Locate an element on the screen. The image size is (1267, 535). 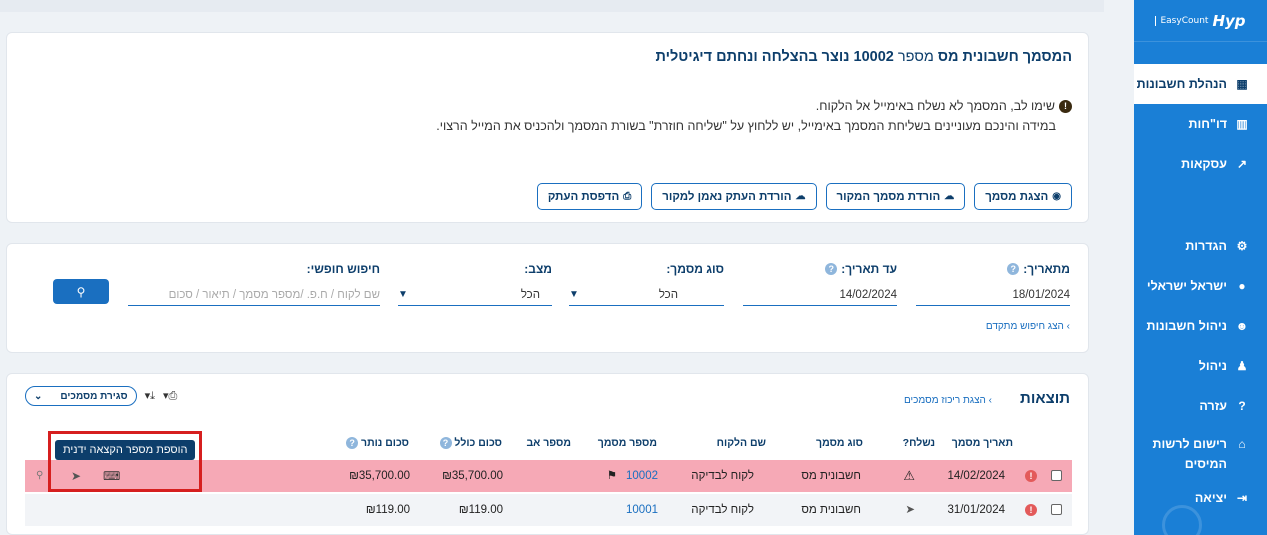
top-strip is located at coordinates (552, 6).